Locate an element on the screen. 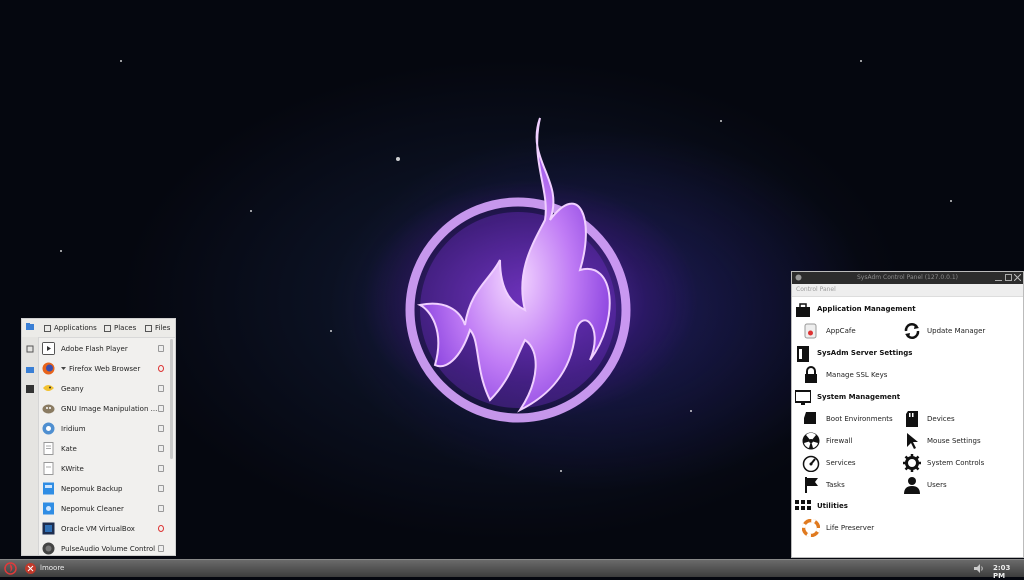 The width and height of the screenshot is (1024, 580). favorites-icon is located at coordinates (30, 349).